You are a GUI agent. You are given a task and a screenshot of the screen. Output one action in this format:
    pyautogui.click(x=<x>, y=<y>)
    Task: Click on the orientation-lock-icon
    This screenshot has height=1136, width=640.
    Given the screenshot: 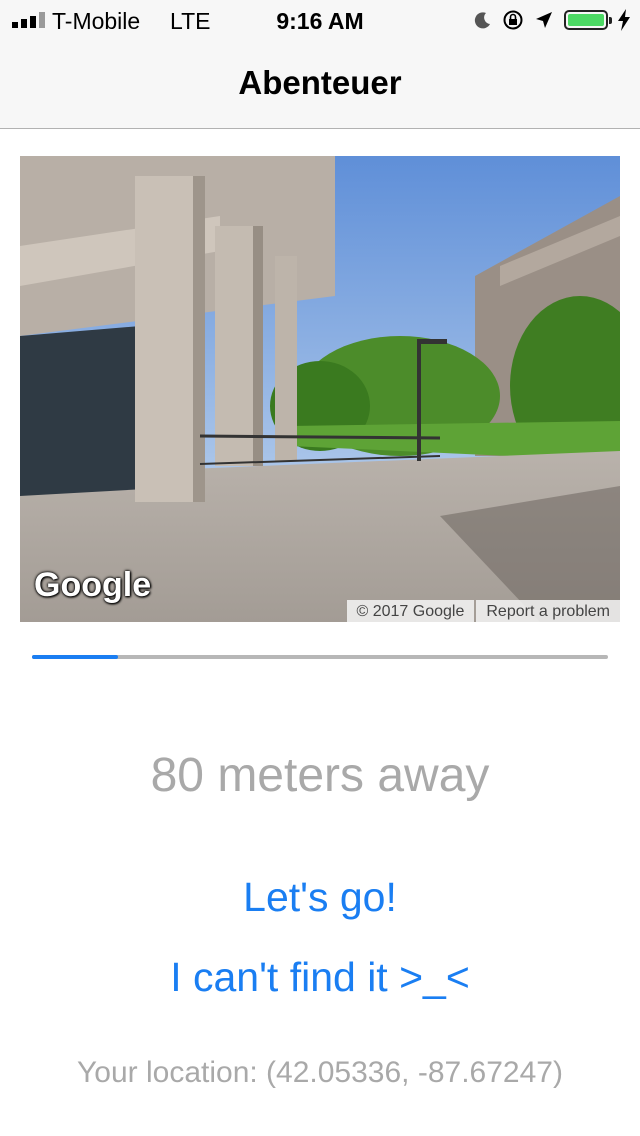 What is the action you would take?
    pyautogui.click(x=513, y=20)
    